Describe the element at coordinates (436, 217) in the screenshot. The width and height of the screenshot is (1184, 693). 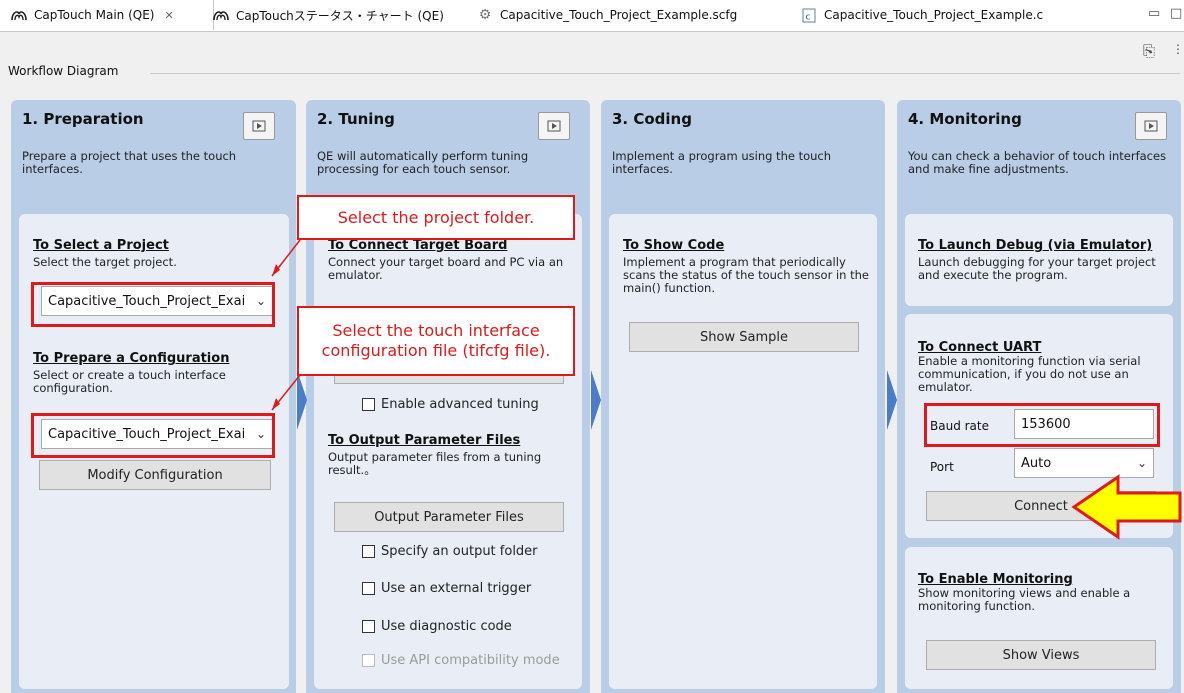
I see `callout-project-folder: Select the project folder.` at that location.